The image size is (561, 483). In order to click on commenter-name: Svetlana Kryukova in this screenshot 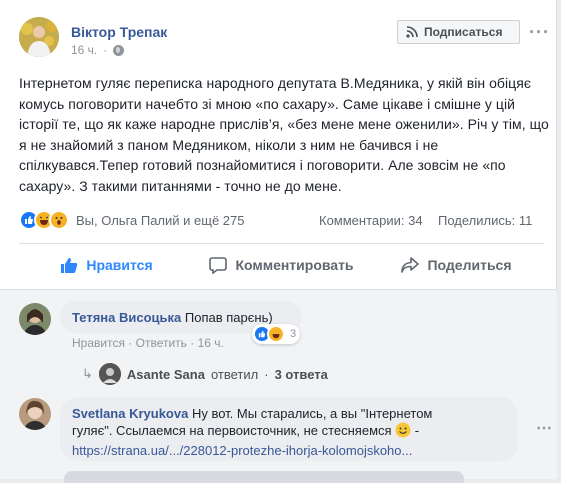, I will do `click(130, 413)`.